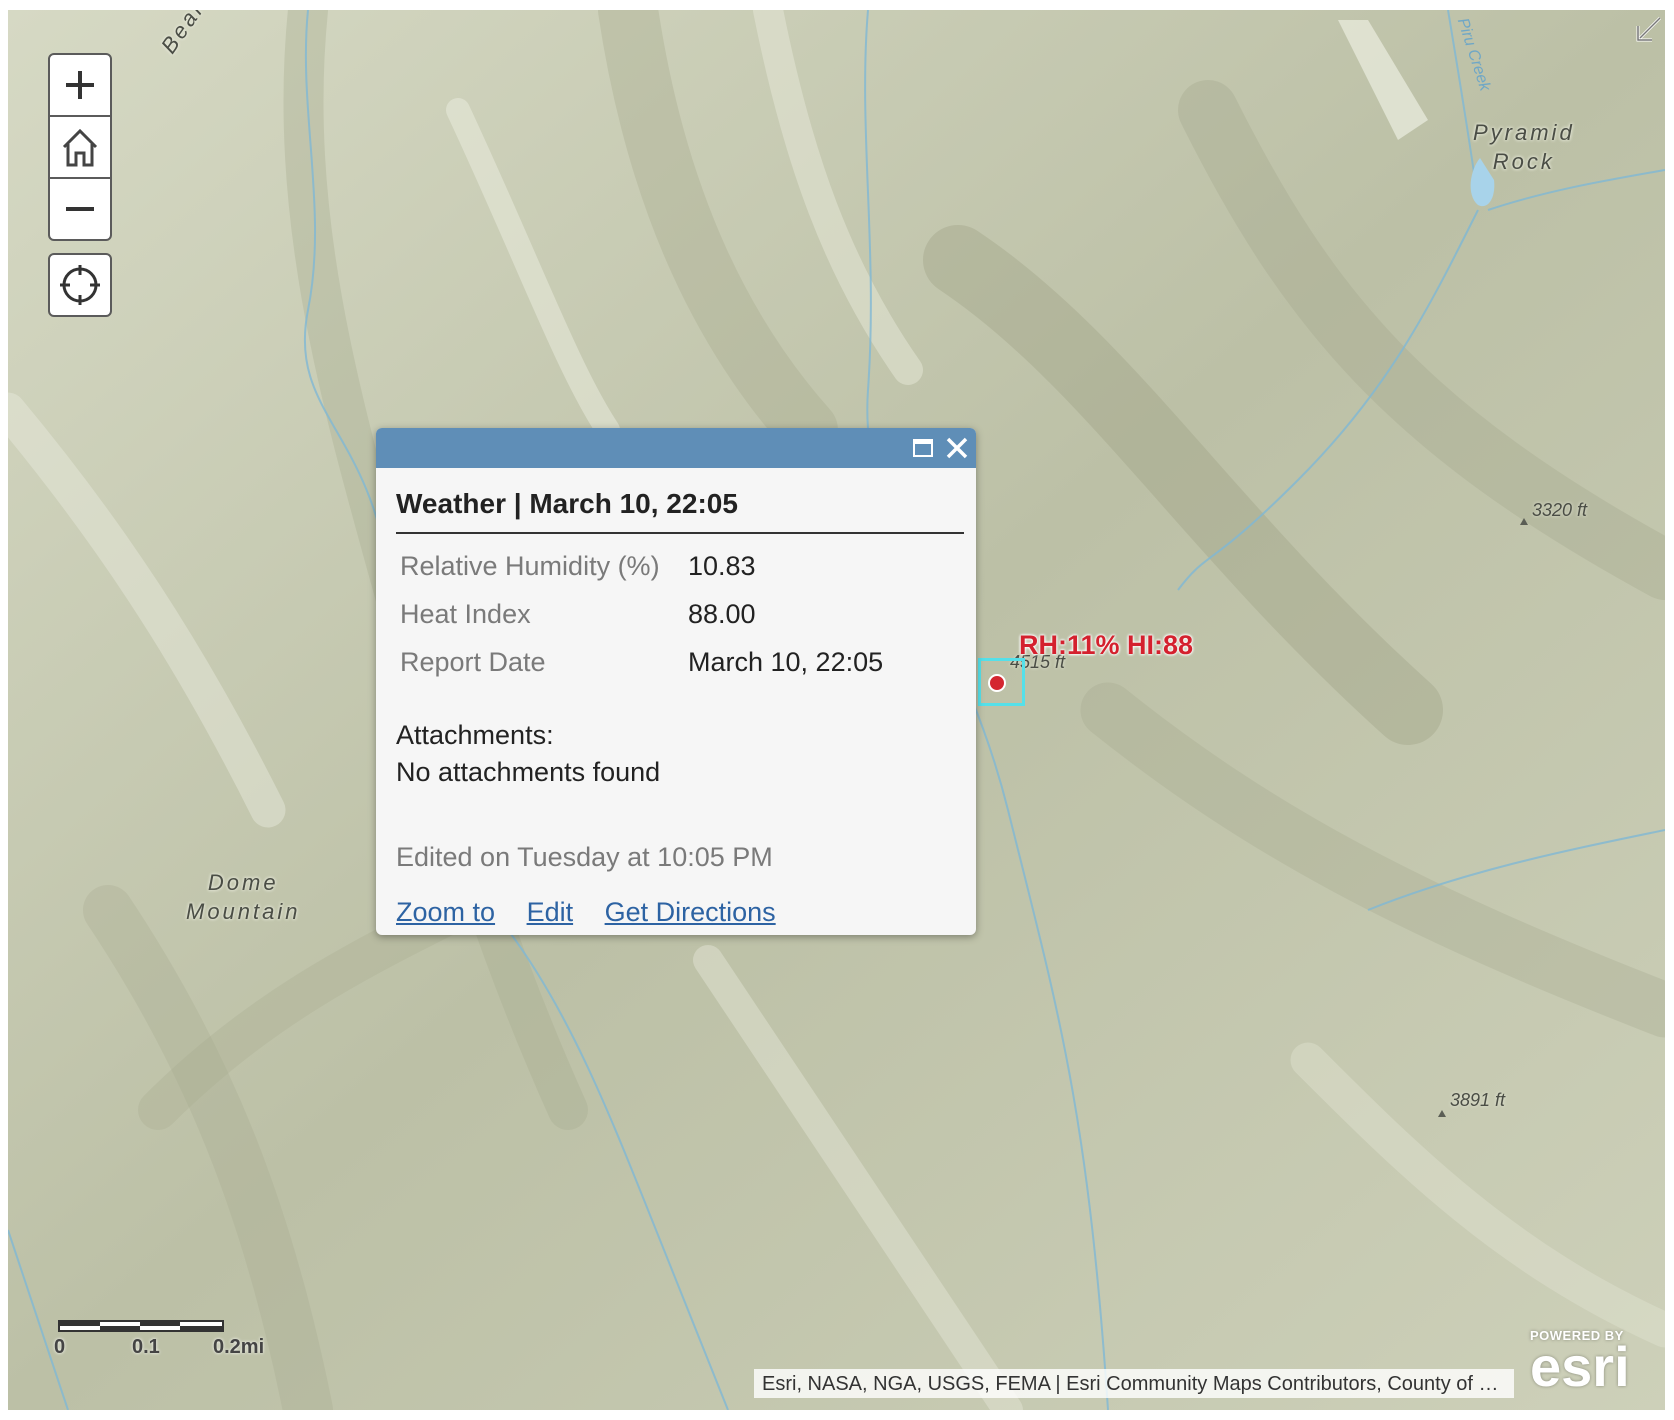  What do you see at coordinates (1648, 30) in the screenshot?
I see `expand-icon` at bounding box center [1648, 30].